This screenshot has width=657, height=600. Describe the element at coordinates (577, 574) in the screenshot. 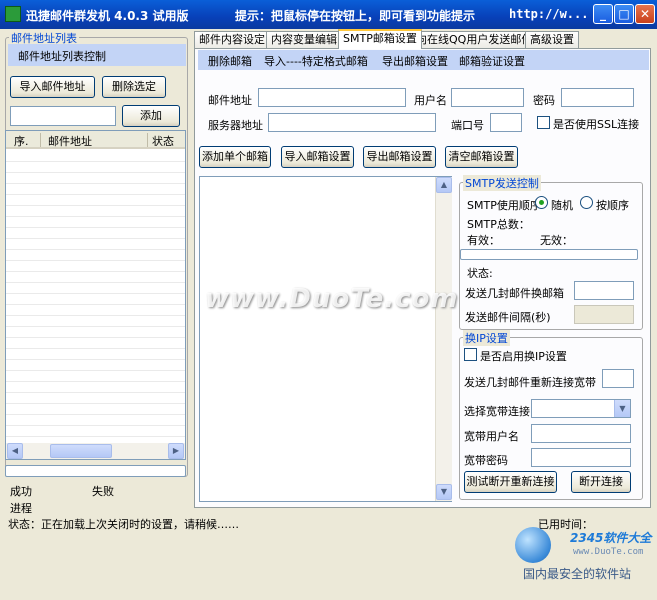

I see `brand-slogan: 国内最安全的软件站` at that location.